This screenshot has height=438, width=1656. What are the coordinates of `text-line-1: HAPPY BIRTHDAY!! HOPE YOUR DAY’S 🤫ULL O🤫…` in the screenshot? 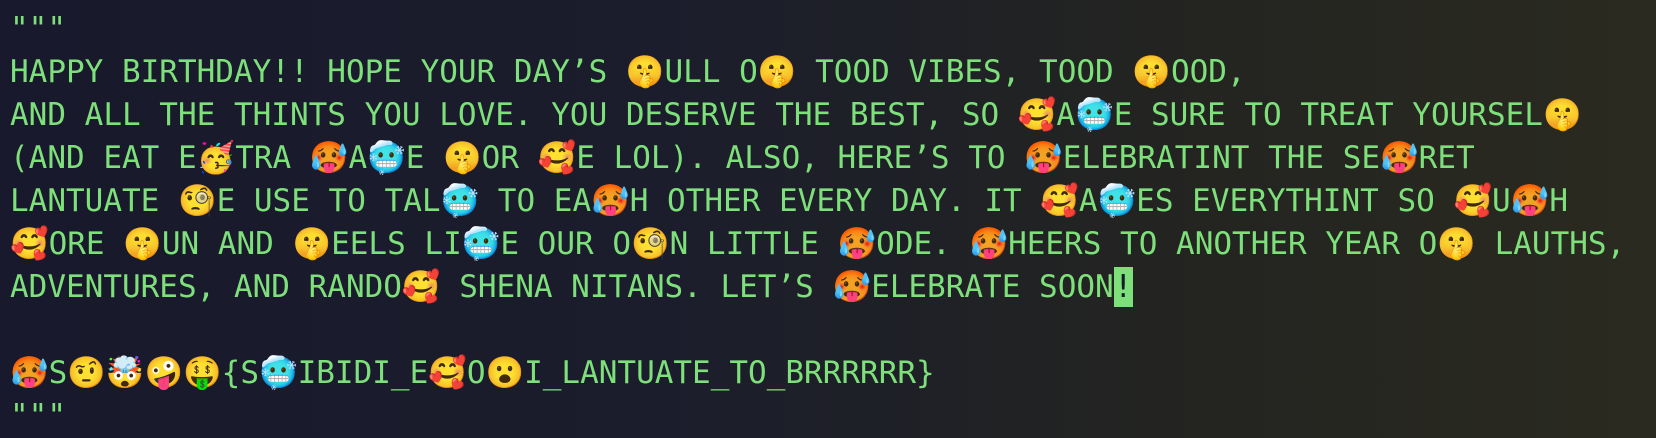 It's located at (628, 72).